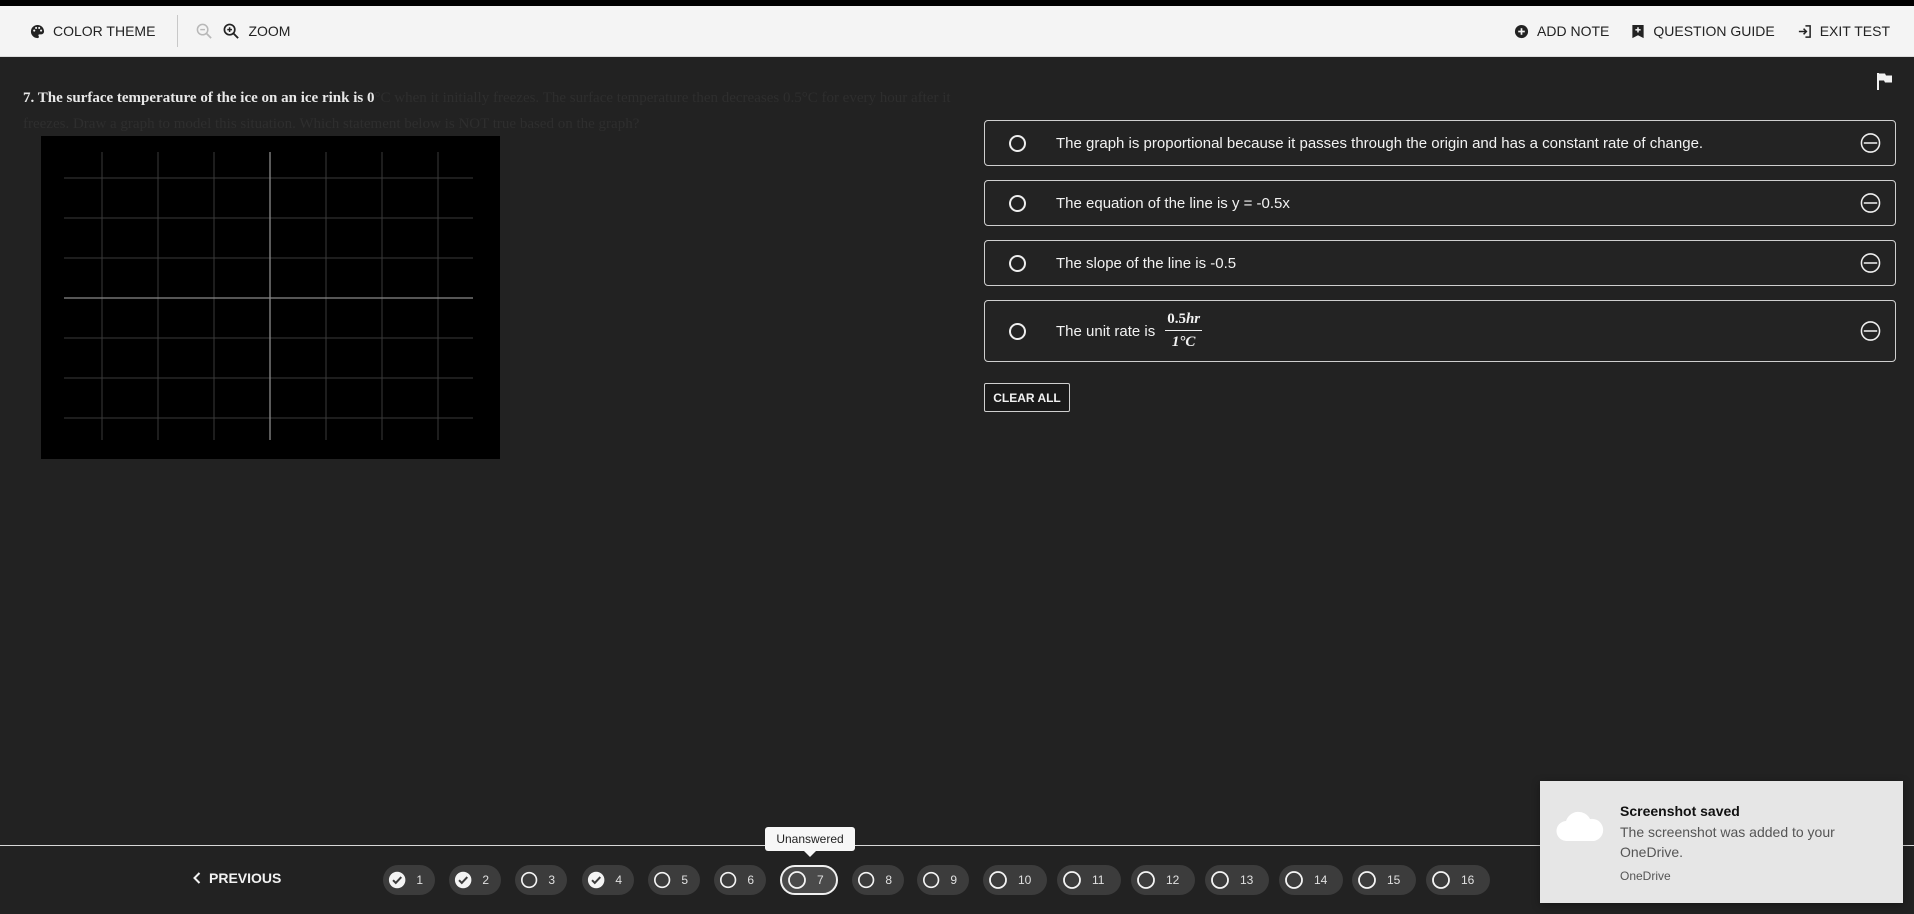 The image size is (1914, 914). I want to click on question-number: 15, so click(1394, 880).